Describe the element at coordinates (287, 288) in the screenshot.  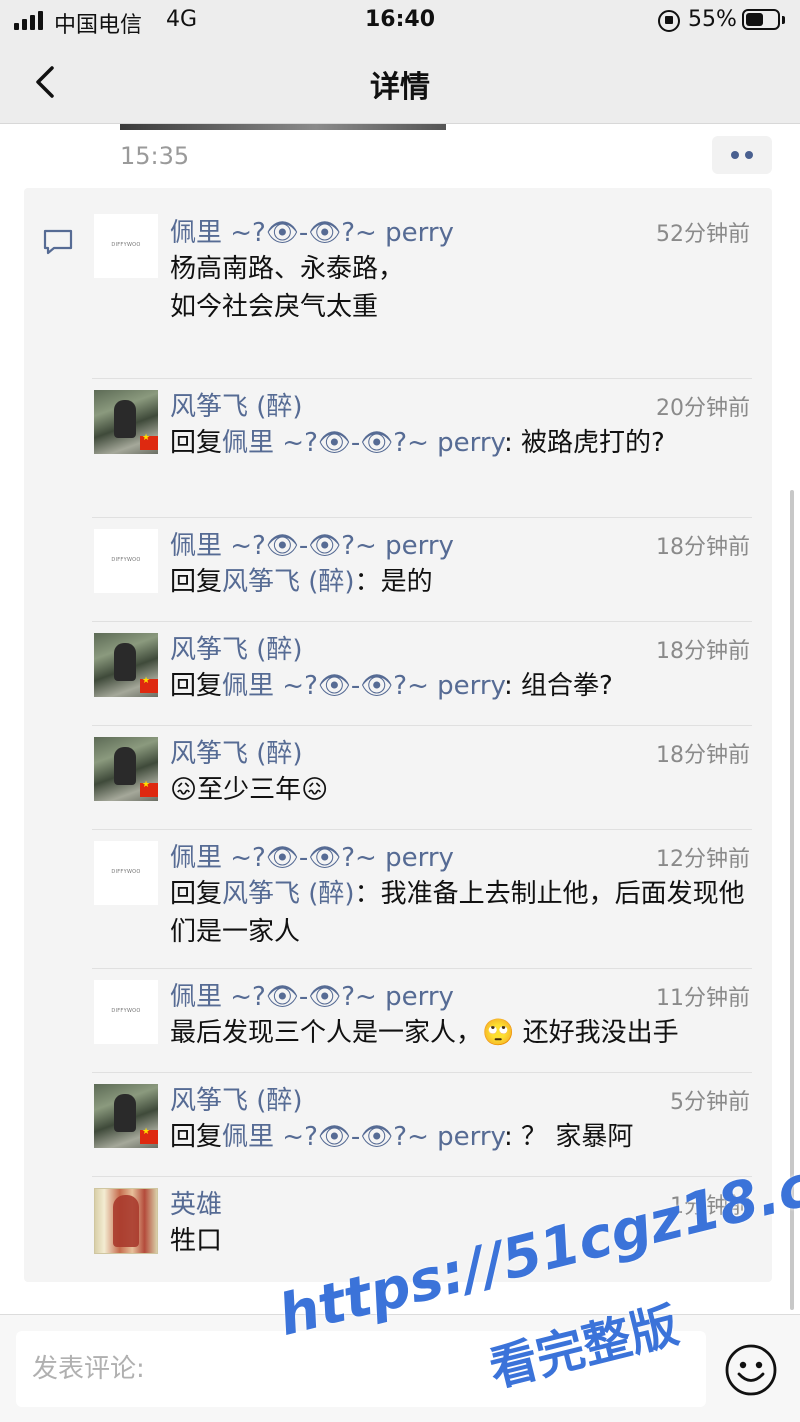
I see `comment-text: 杨高南路、永泰路， 如今社会戾气太重` at that location.